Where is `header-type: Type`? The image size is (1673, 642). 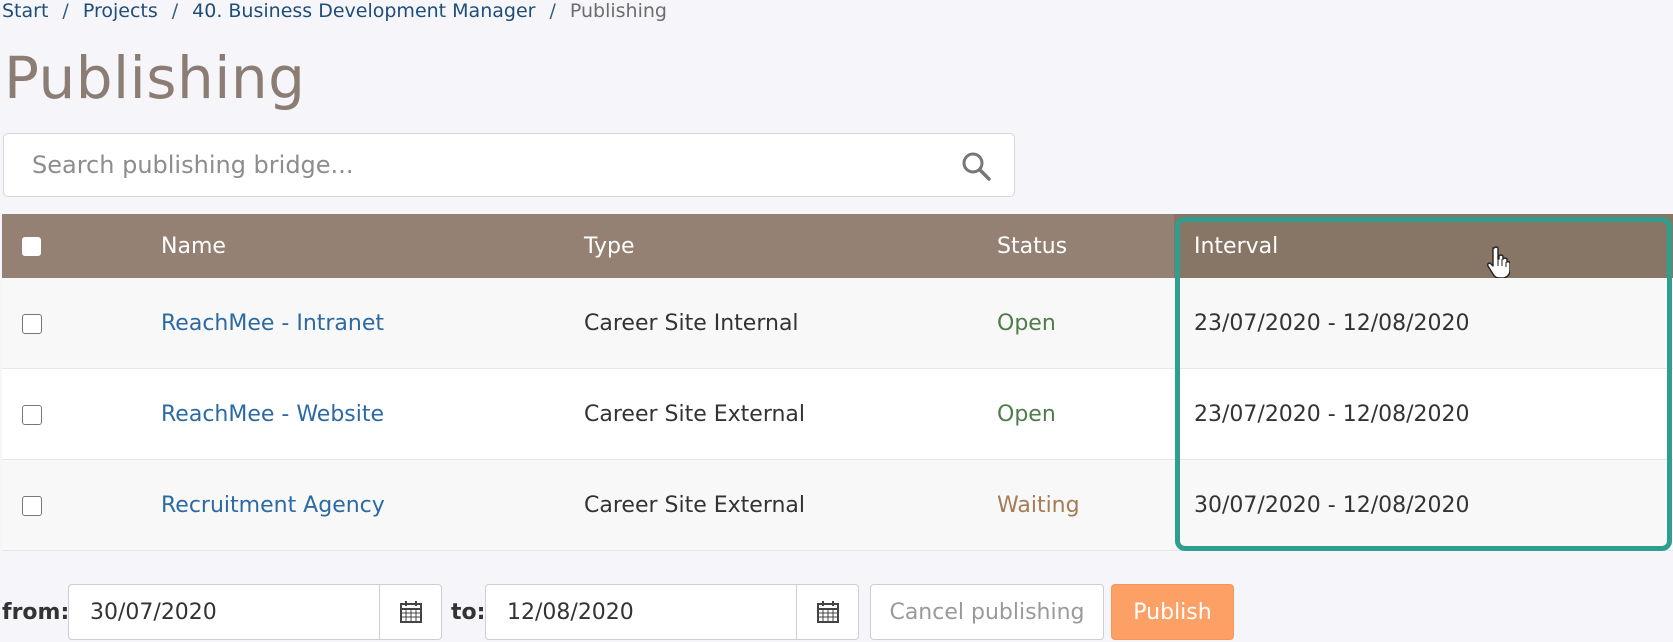 header-type: Type is located at coordinates (609, 246).